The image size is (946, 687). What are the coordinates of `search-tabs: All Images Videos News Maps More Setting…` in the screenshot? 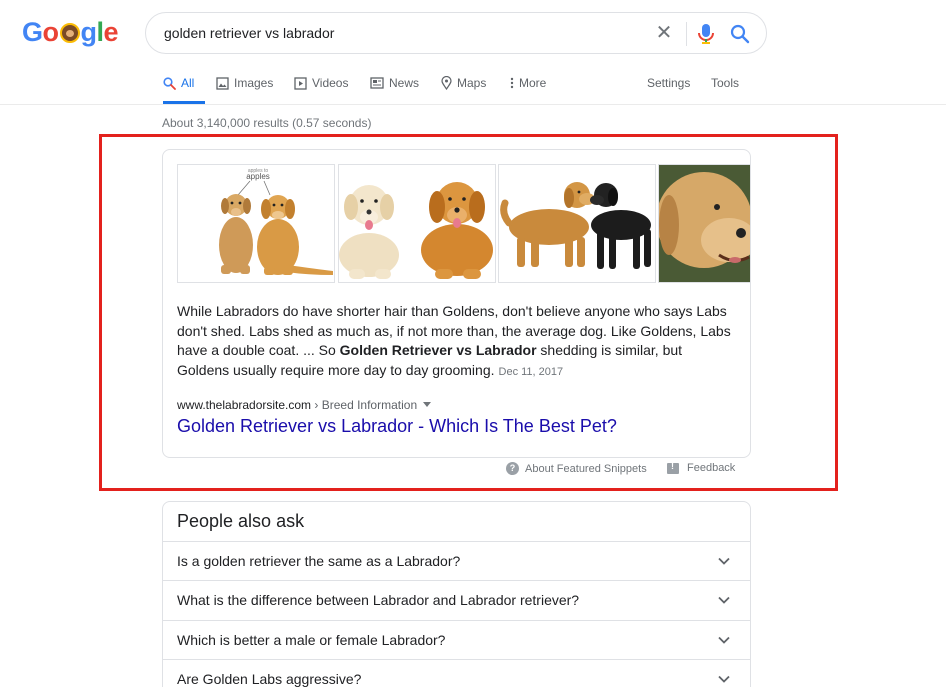 It's located at (463, 85).